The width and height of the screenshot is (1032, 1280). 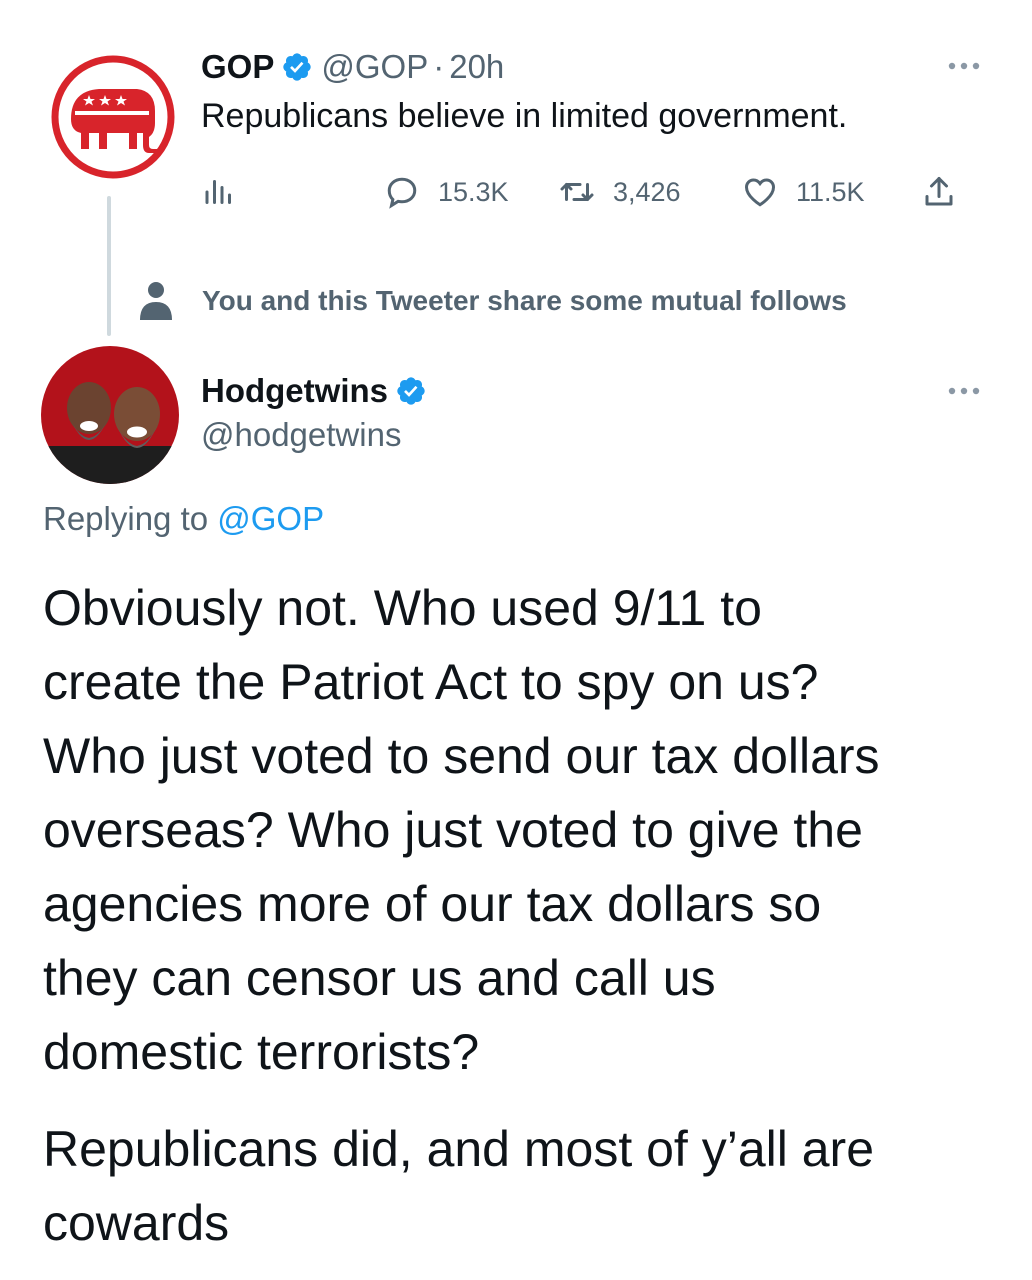 What do you see at coordinates (294, 391) in the screenshot?
I see `hodgetwins-author-name: Hodgetwins` at bounding box center [294, 391].